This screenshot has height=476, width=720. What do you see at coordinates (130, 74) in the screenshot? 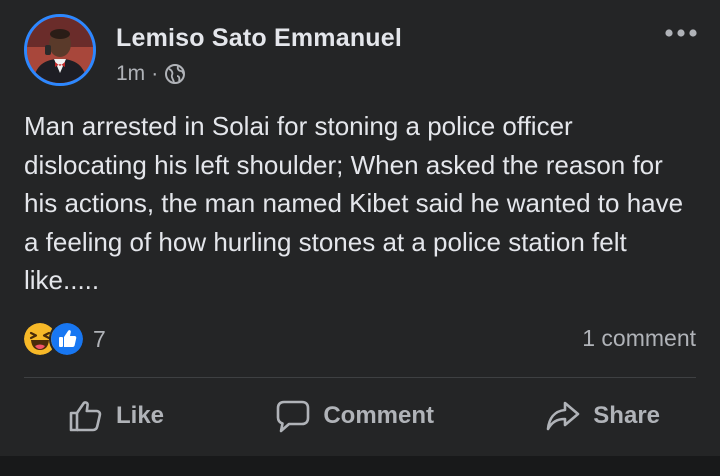
I see `post-timestamp: 1m` at bounding box center [130, 74].